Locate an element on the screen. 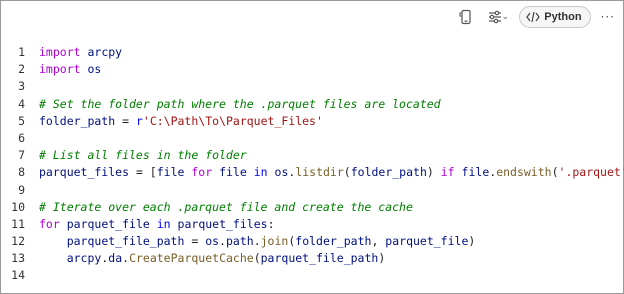 This screenshot has height=294, width=624. code-token: parquet_files is located at coordinates (222, 223).